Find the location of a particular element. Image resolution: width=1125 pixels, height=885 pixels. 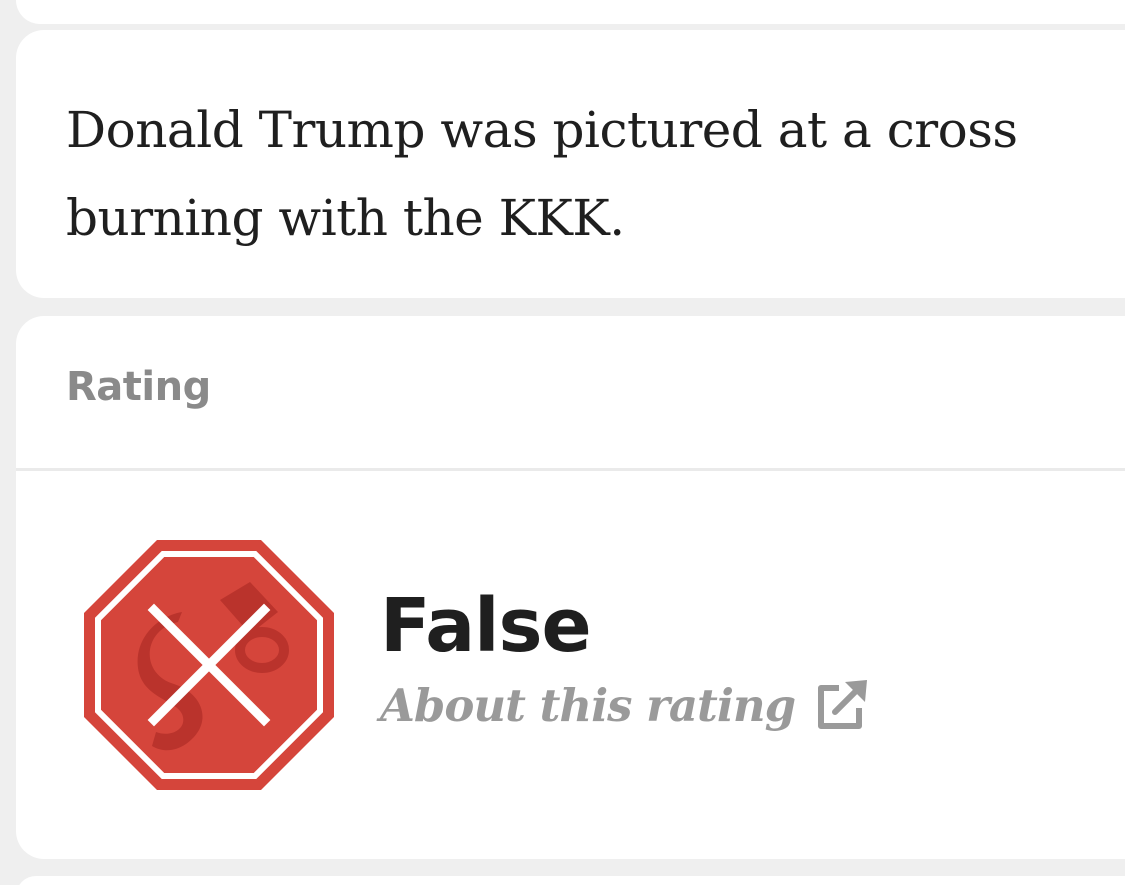

rating-heading: Rating is located at coordinates (138, 387).